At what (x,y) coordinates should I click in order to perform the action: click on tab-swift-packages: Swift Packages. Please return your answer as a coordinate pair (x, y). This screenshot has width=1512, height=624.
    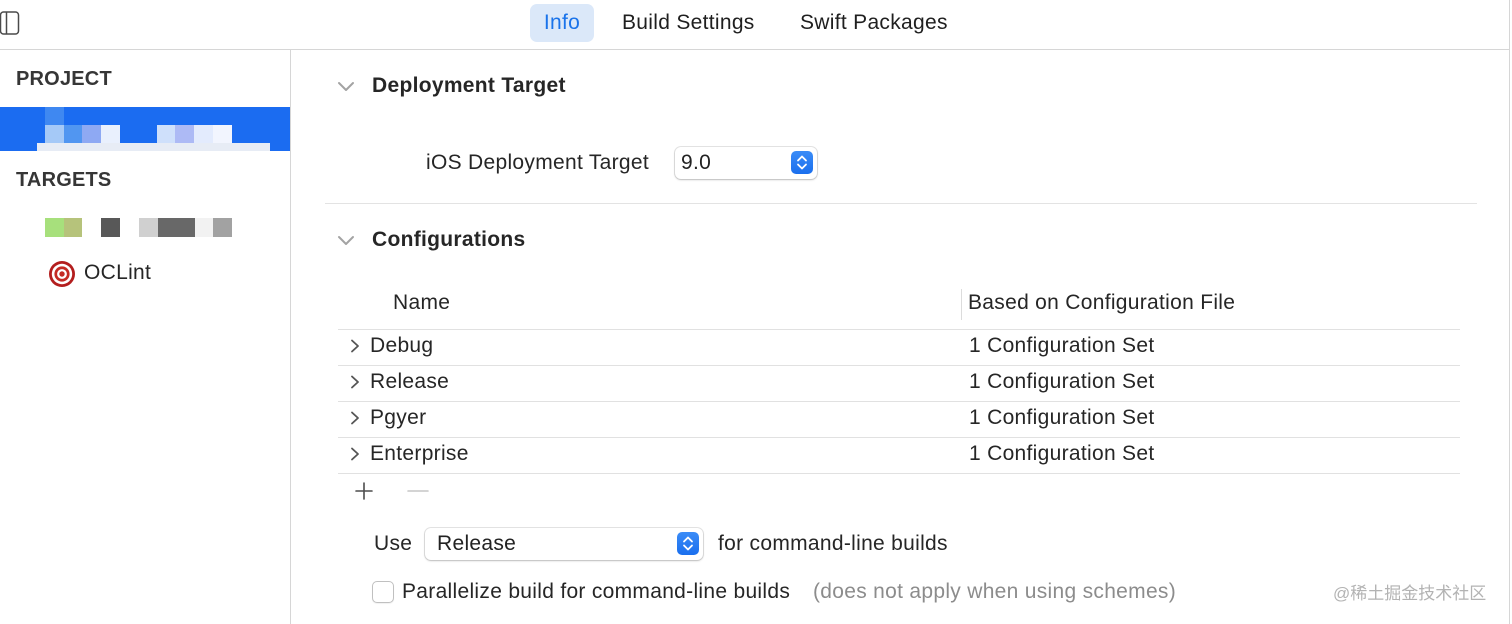
    Looking at the image, I should click on (874, 23).